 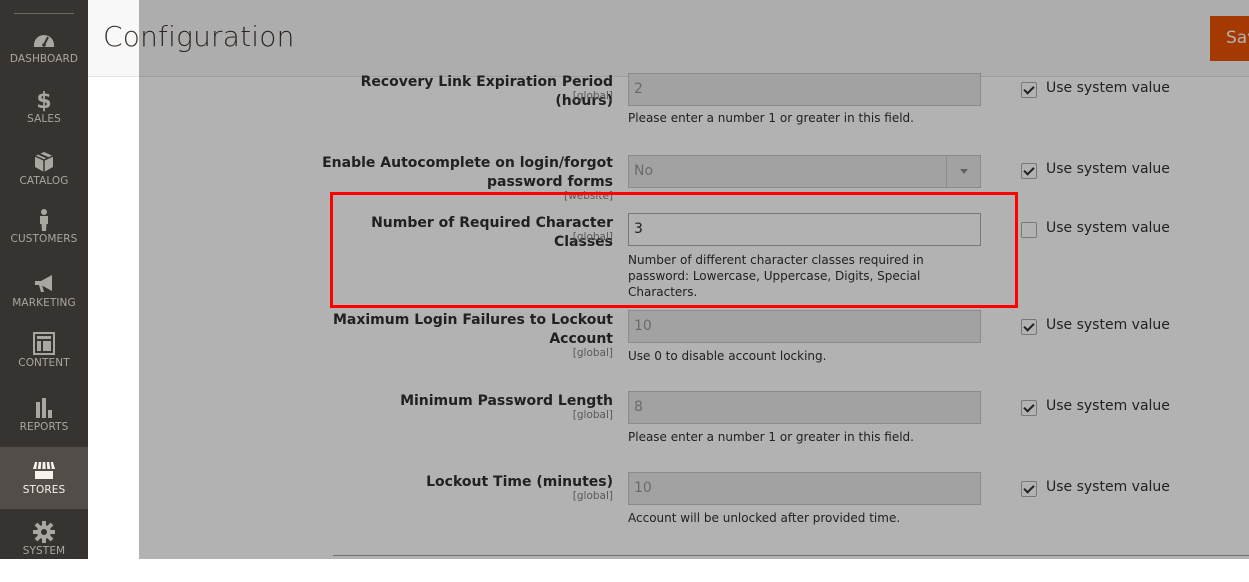 I want to click on person-icon, so click(x=44, y=220).